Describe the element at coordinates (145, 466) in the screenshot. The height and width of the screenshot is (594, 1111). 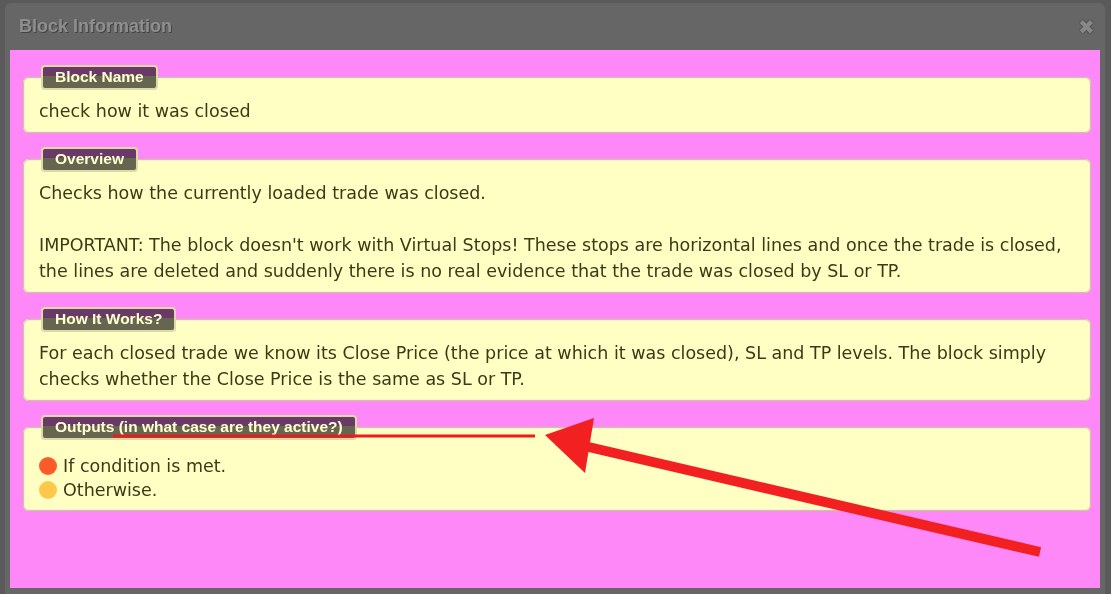
I see `output-label: If condition is met.` at that location.